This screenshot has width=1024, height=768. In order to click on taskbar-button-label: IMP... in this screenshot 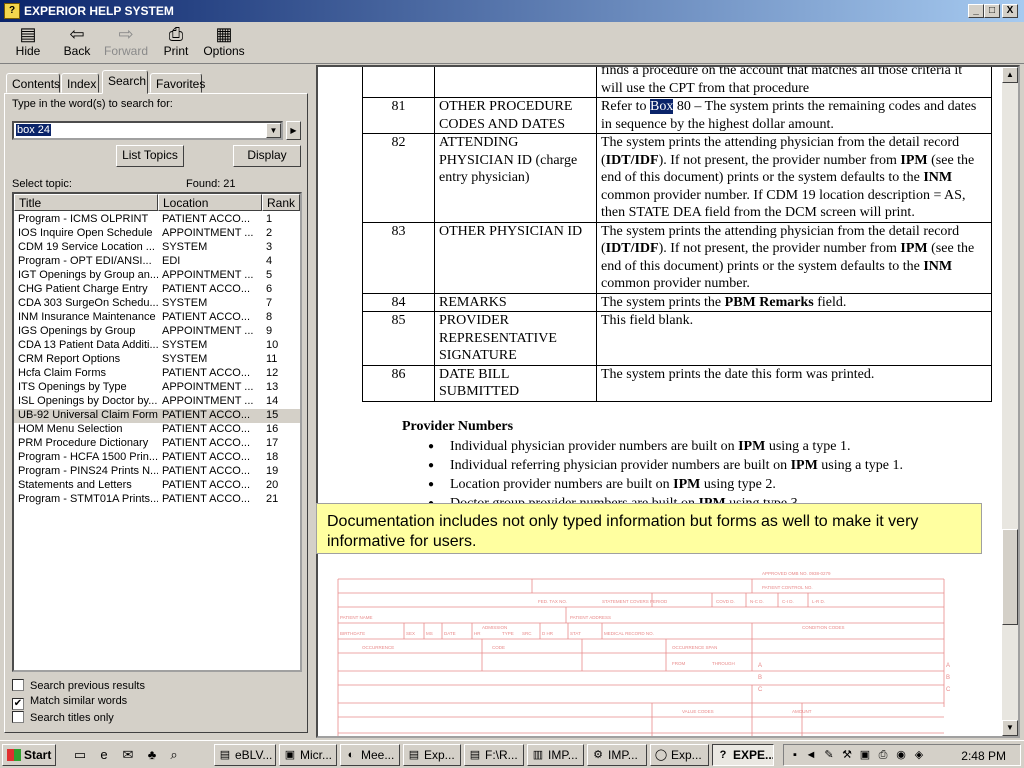, I will do `click(563, 755)`.